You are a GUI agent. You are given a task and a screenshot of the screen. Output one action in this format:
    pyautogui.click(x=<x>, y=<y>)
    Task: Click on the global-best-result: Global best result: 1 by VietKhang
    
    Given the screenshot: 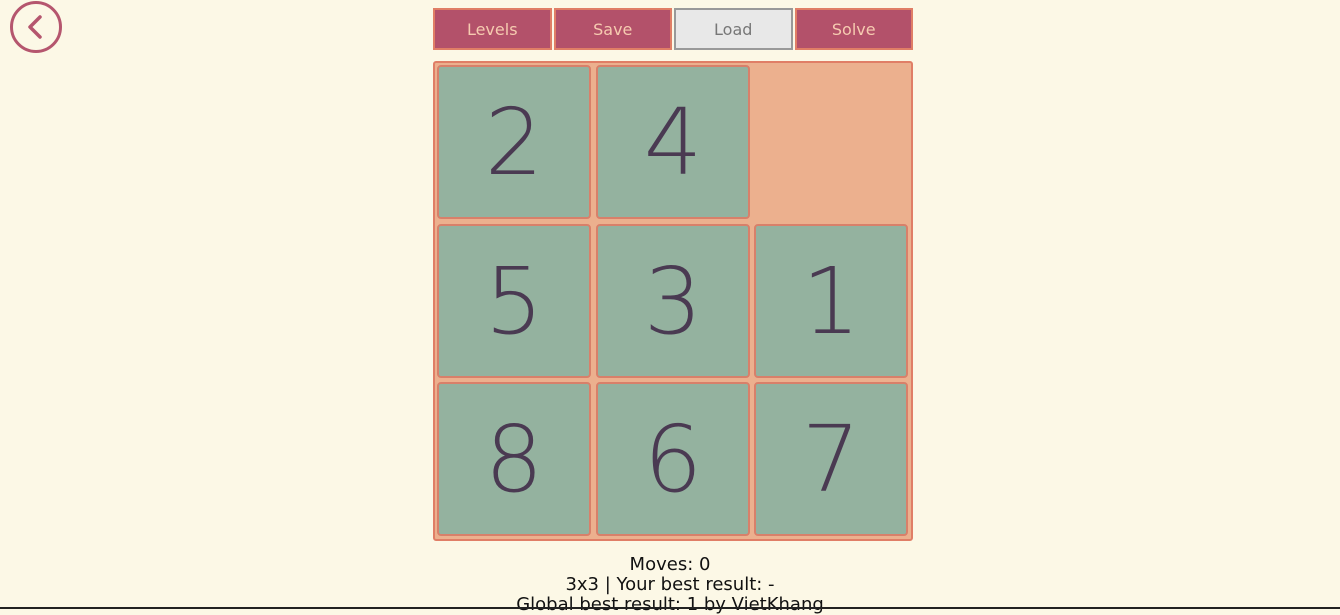 What is the action you would take?
    pyautogui.click(x=670, y=604)
    